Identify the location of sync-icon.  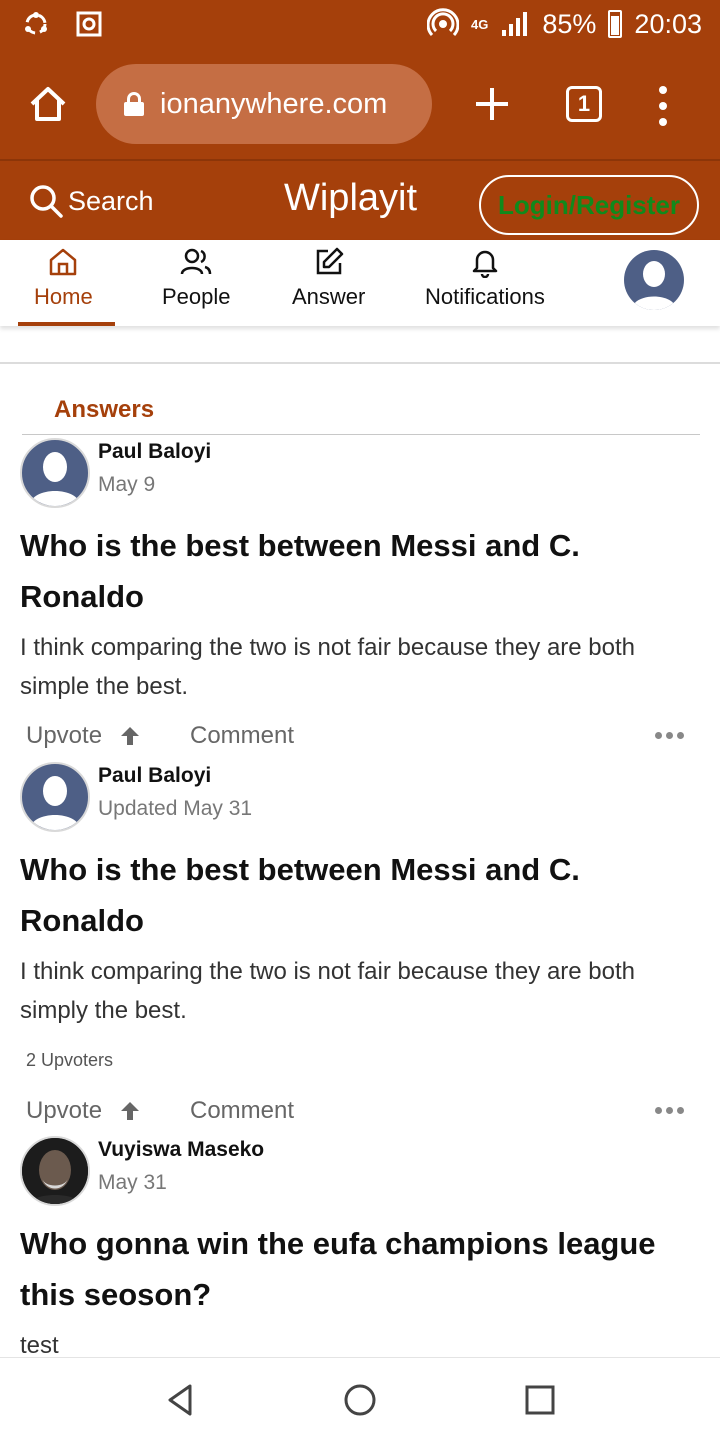
(36, 23).